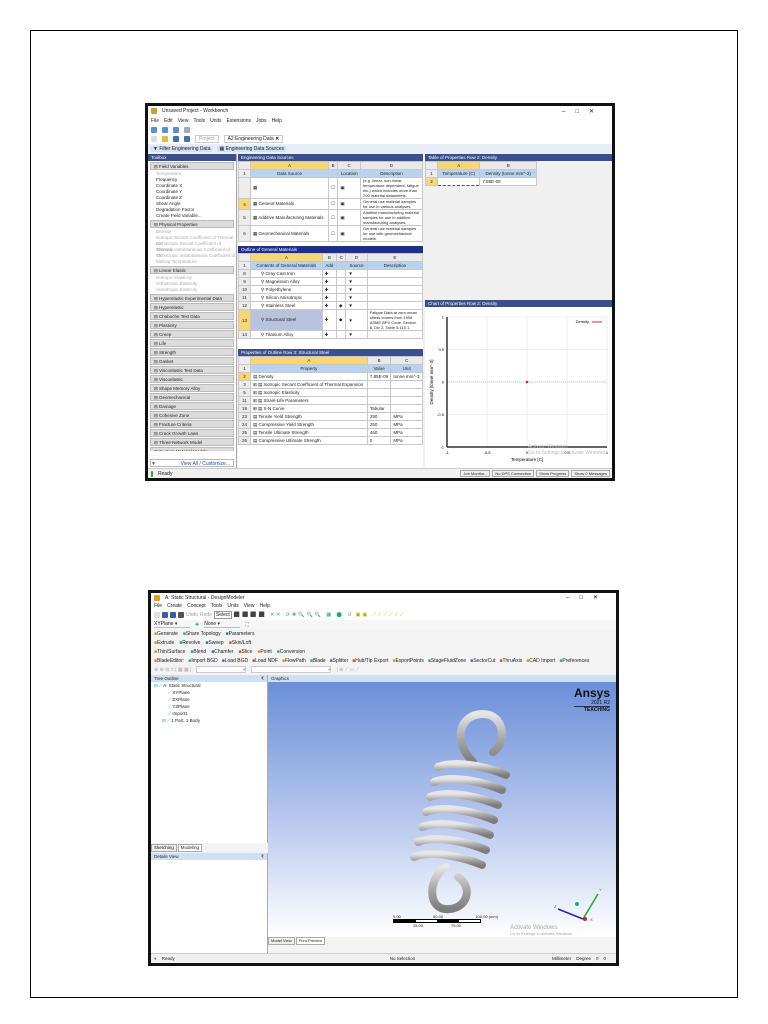  Describe the element at coordinates (173, 615) in the screenshot. I see `export-icon` at that location.